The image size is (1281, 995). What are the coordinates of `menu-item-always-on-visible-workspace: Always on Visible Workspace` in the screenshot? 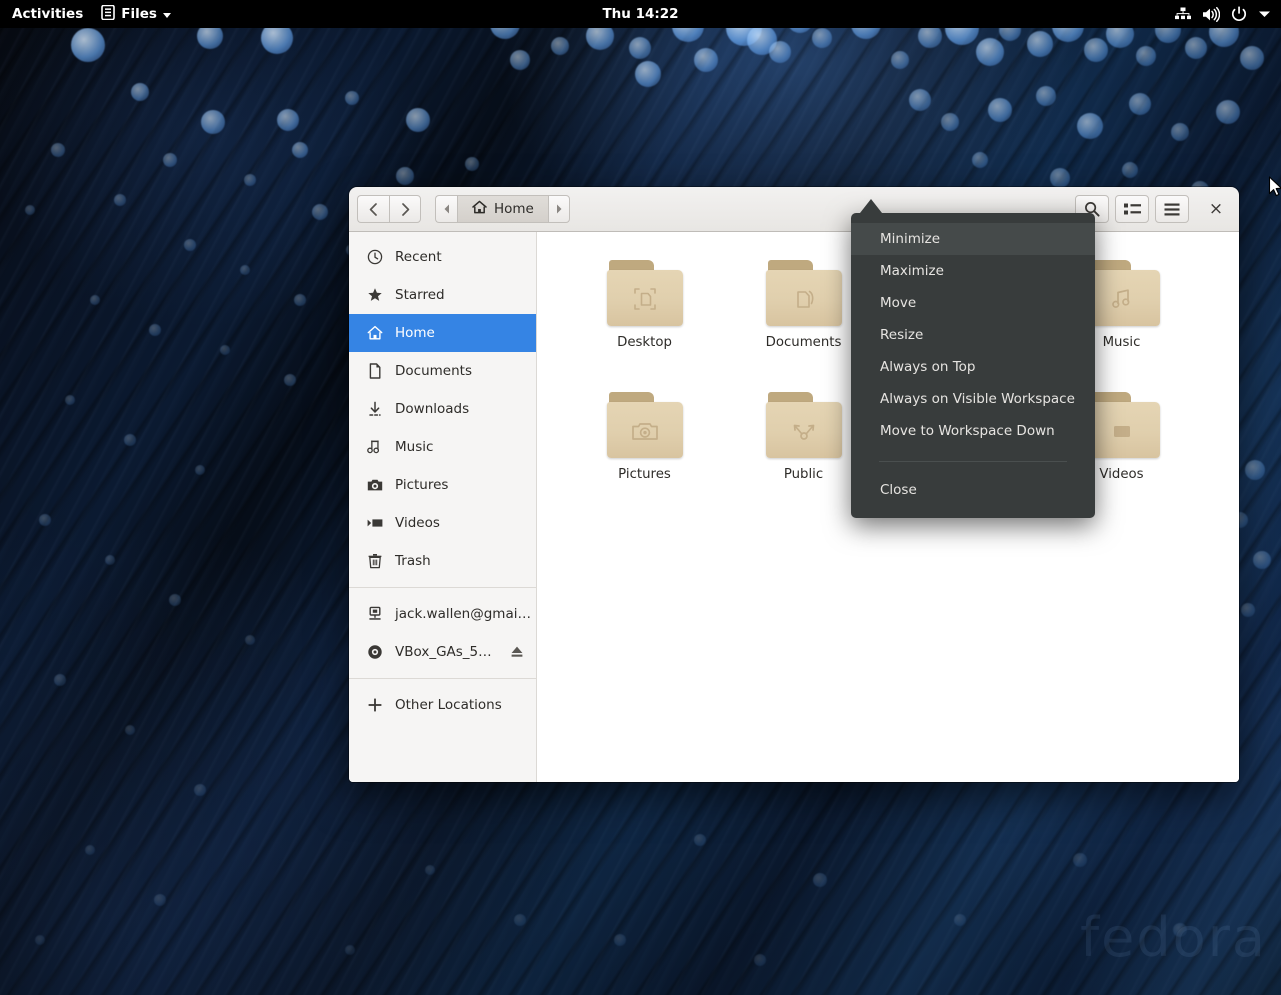 It's located at (973, 399).